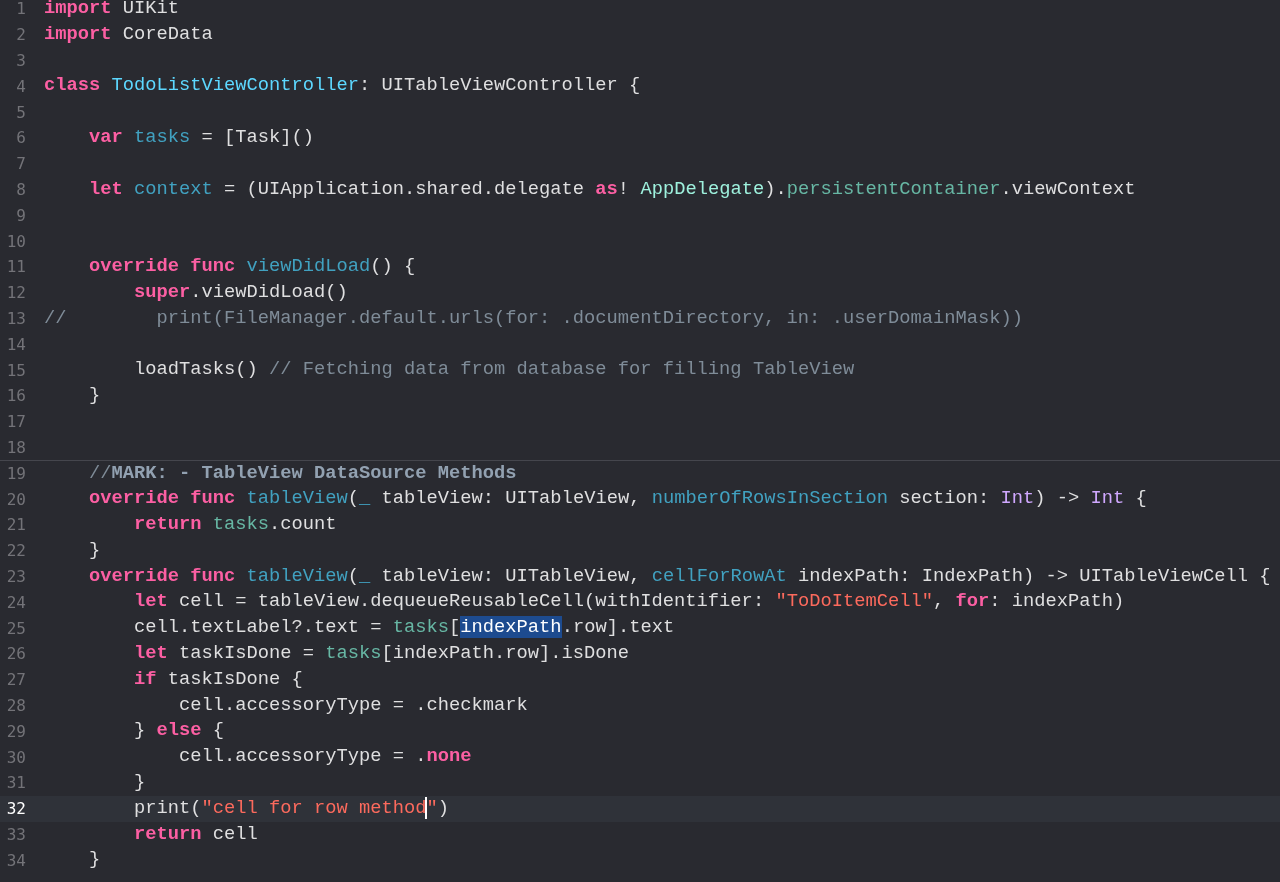 The width and height of the screenshot is (1280, 882). Describe the element at coordinates (179, 731) in the screenshot. I see `code-line: } else {` at that location.